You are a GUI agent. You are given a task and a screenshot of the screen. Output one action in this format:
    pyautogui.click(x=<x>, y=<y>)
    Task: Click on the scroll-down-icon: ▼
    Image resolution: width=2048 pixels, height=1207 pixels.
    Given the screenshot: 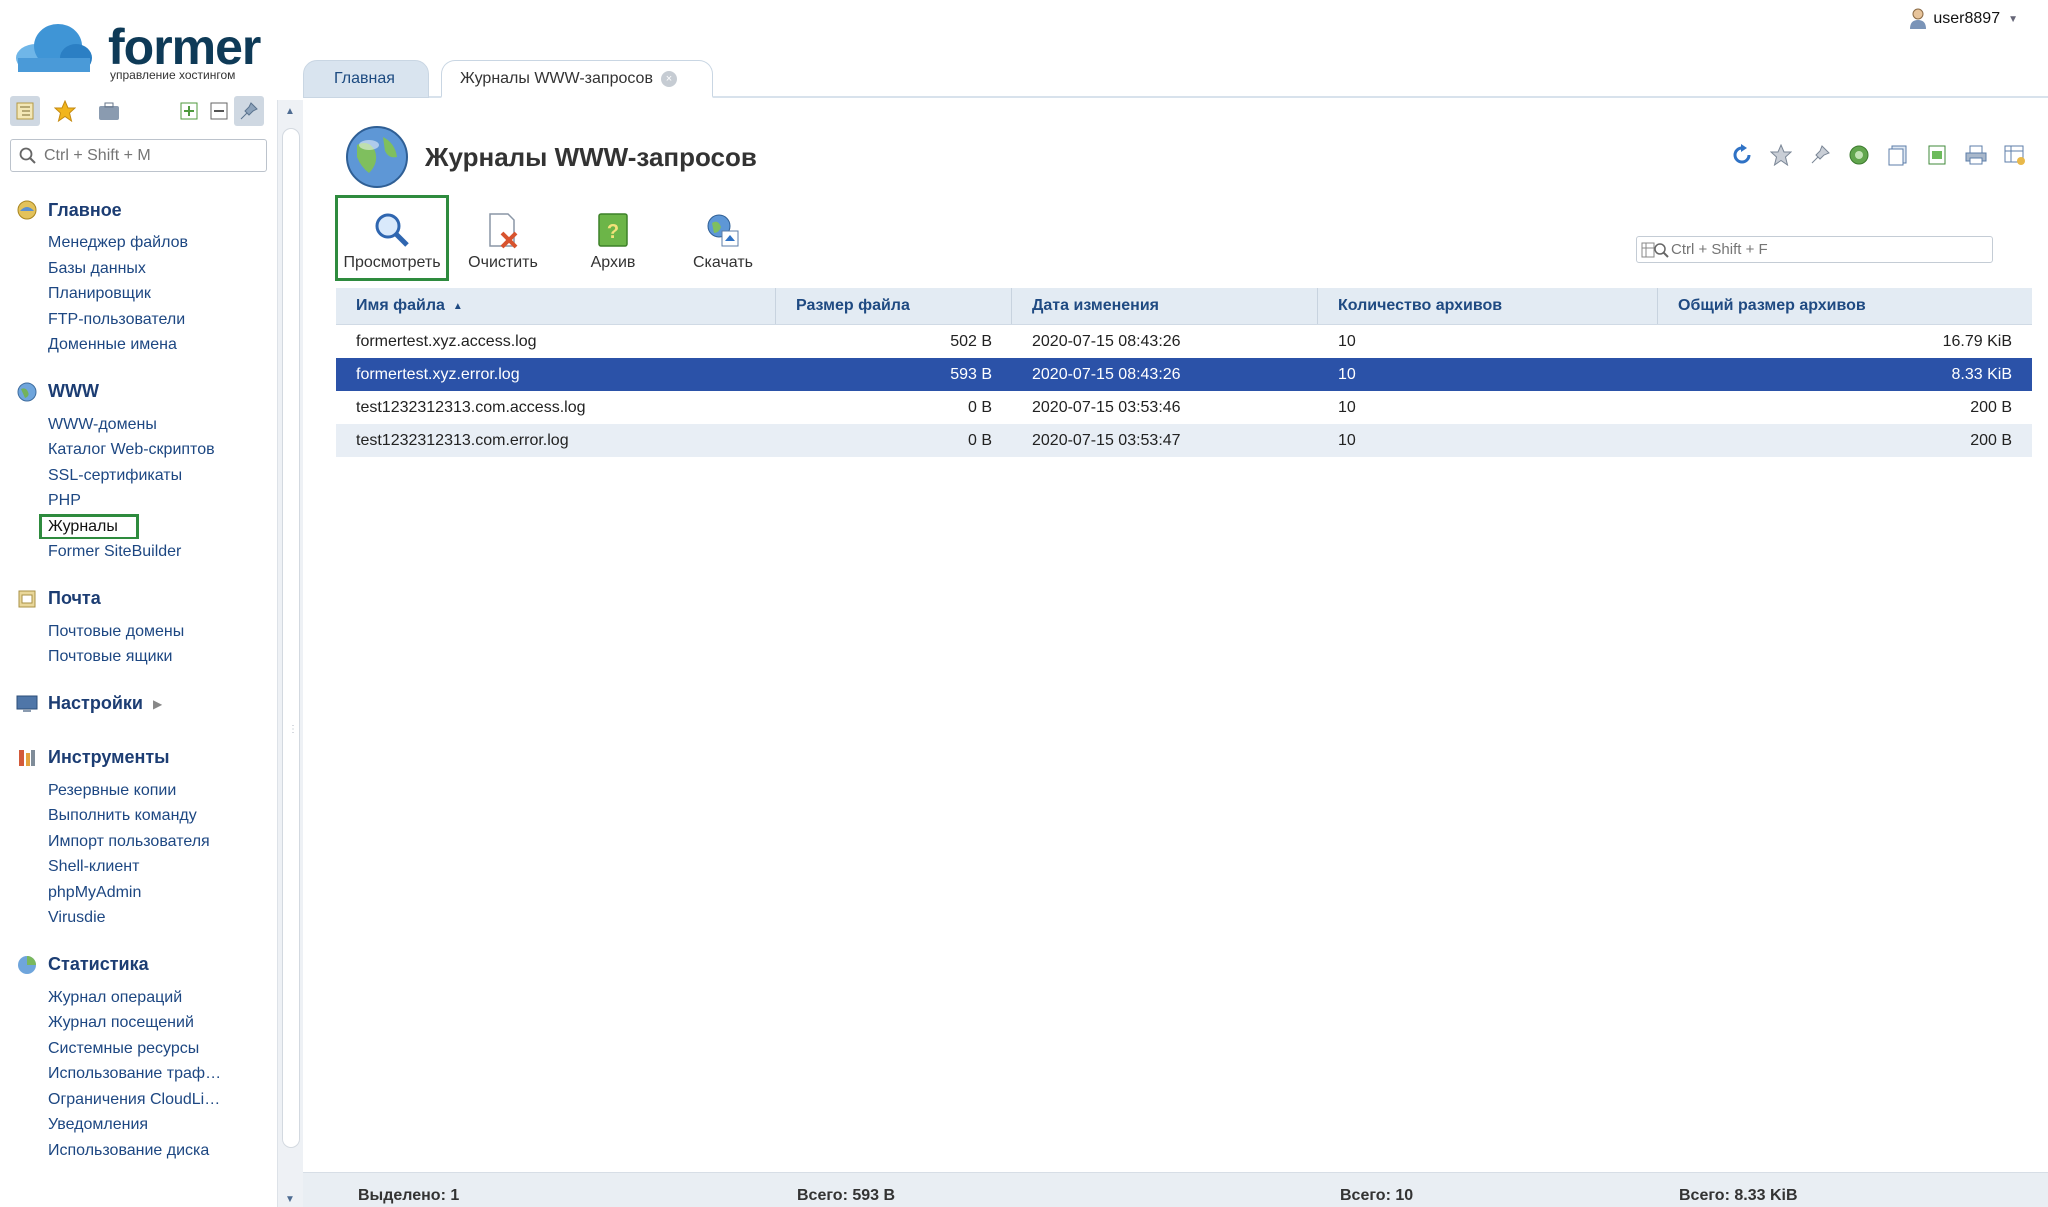 What is the action you would take?
    pyautogui.click(x=290, y=1199)
    